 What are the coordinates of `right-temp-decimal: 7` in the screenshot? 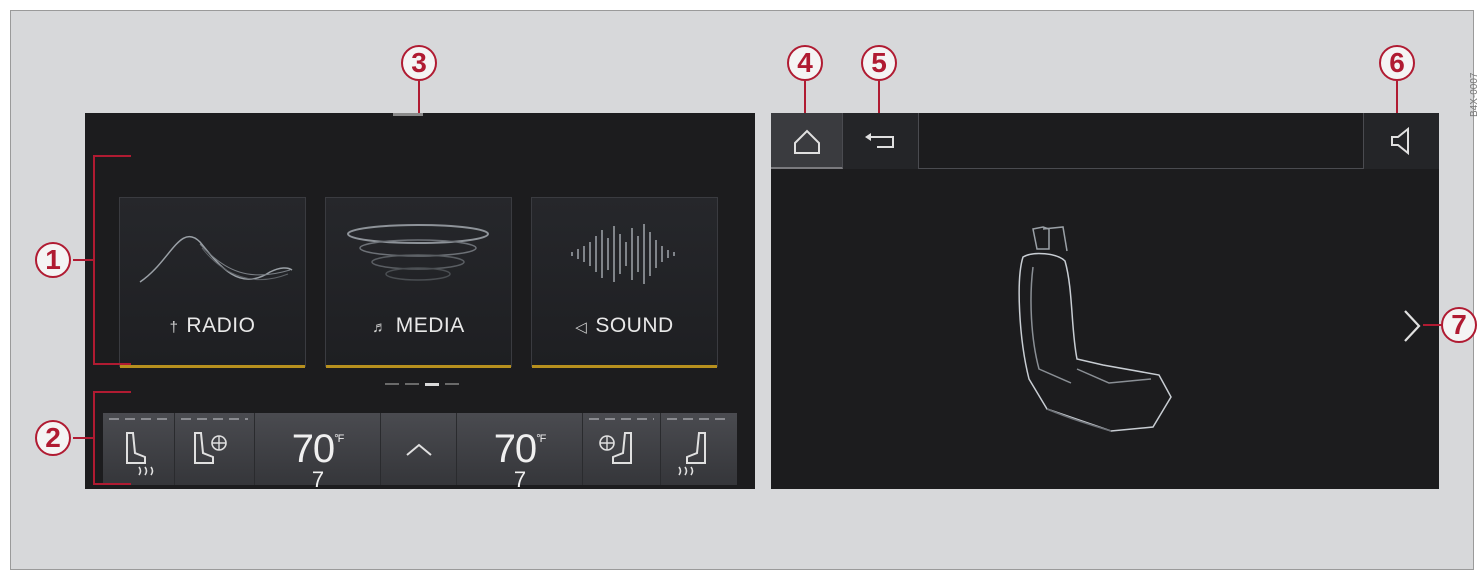 It's located at (519, 479).